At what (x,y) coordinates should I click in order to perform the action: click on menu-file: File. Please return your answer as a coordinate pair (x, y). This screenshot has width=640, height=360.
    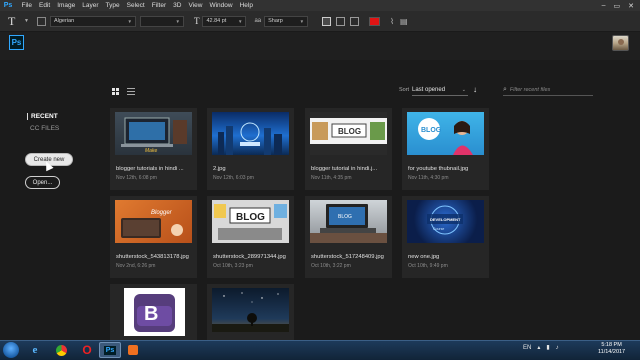
    Looking at the image, I should click on (26, 5).